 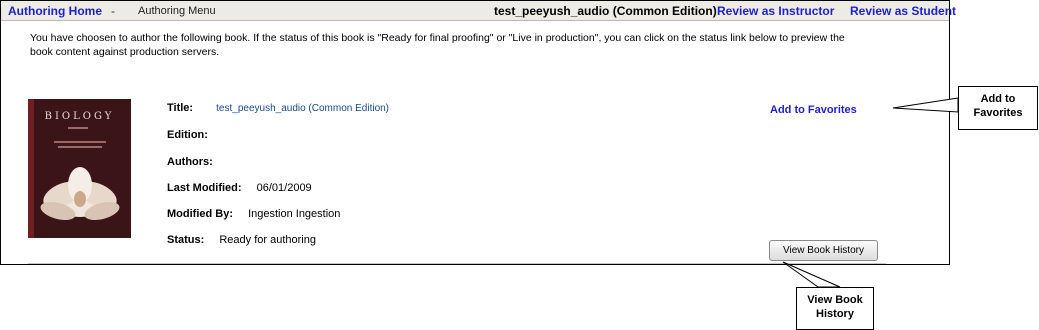 What do you see at coordinates (998, 113) in the screenshot?
I see `callout-favorites-line2: Favorites` at bounding box center [998, 113].